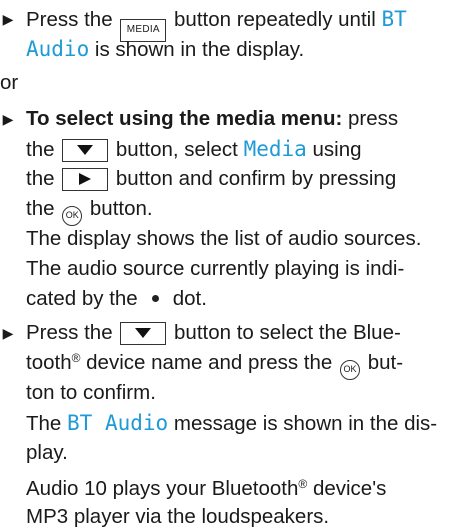 The height and width of the screenshot is (532, 469). Describe the element at coordinates (209, 362) in the screenshot. I see `text: device name and press the` at that location.